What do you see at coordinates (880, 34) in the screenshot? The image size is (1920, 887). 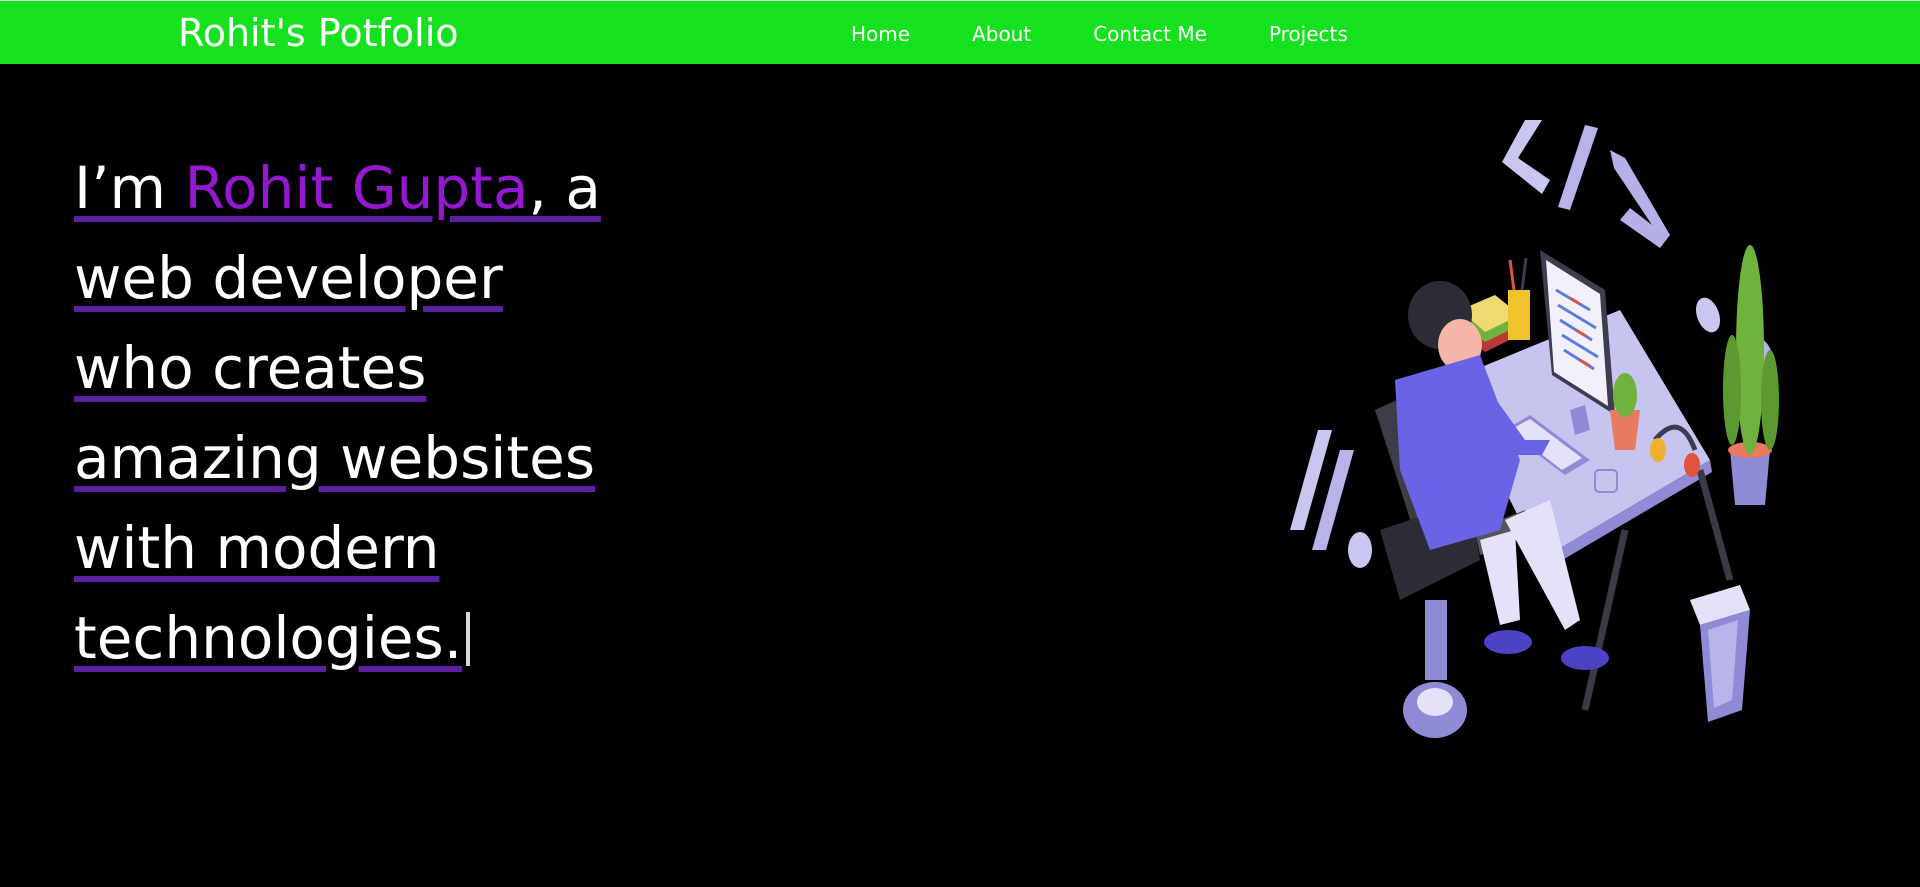 I see `nav-home: Home` at bounding box center [880, 34].